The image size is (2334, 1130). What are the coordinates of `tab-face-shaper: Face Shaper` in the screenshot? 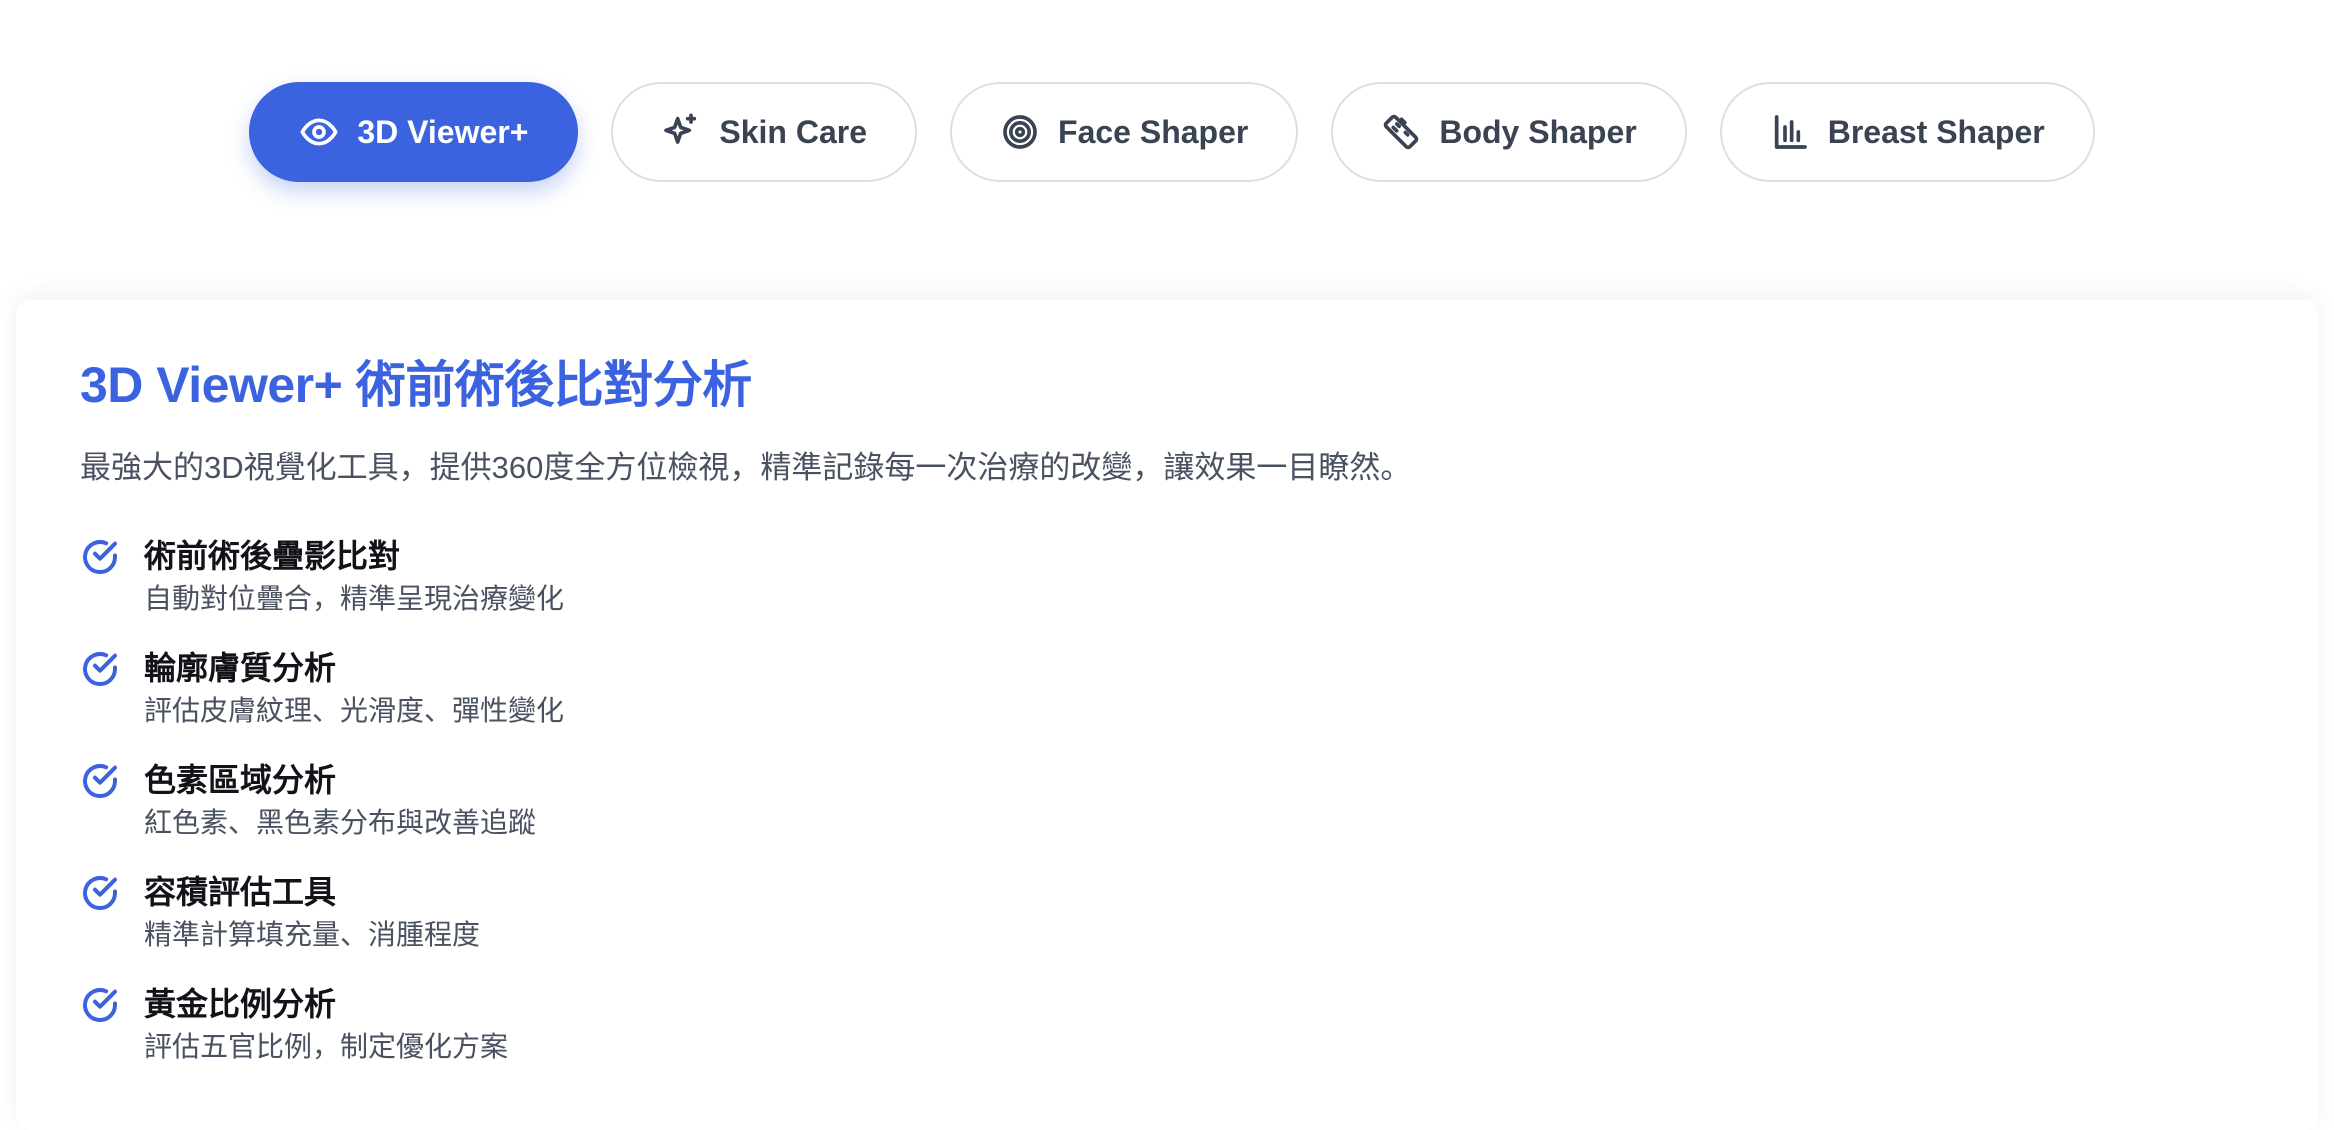 It's located at (1124, 132).